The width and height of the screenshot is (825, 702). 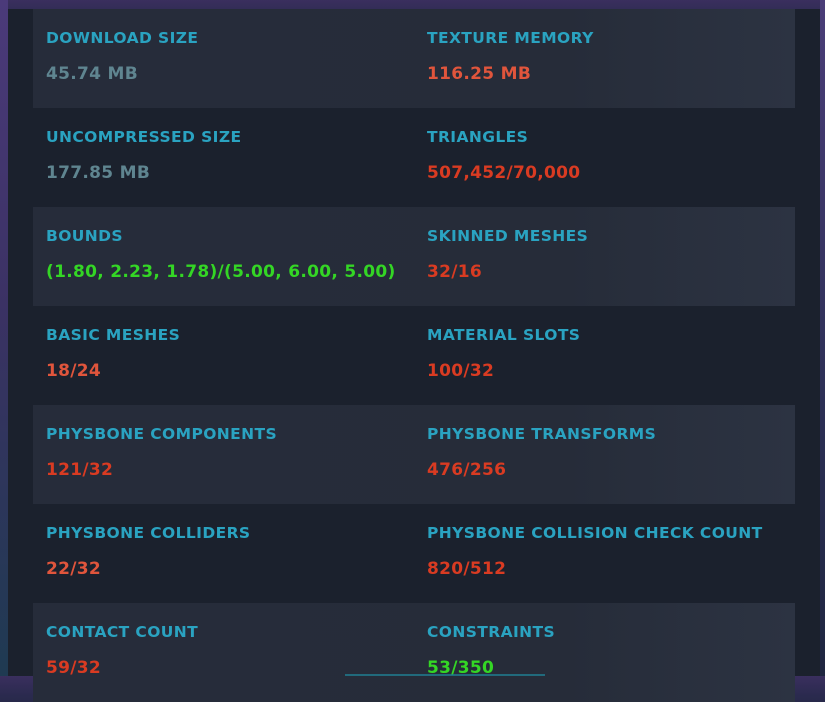 What do you see at coordinates (414, 652) in the screenshot?
I see `stats-row-7: CONTACT COUNT 59/32 CONSTRAINTS 53/350` at bounding box center [414, 652].